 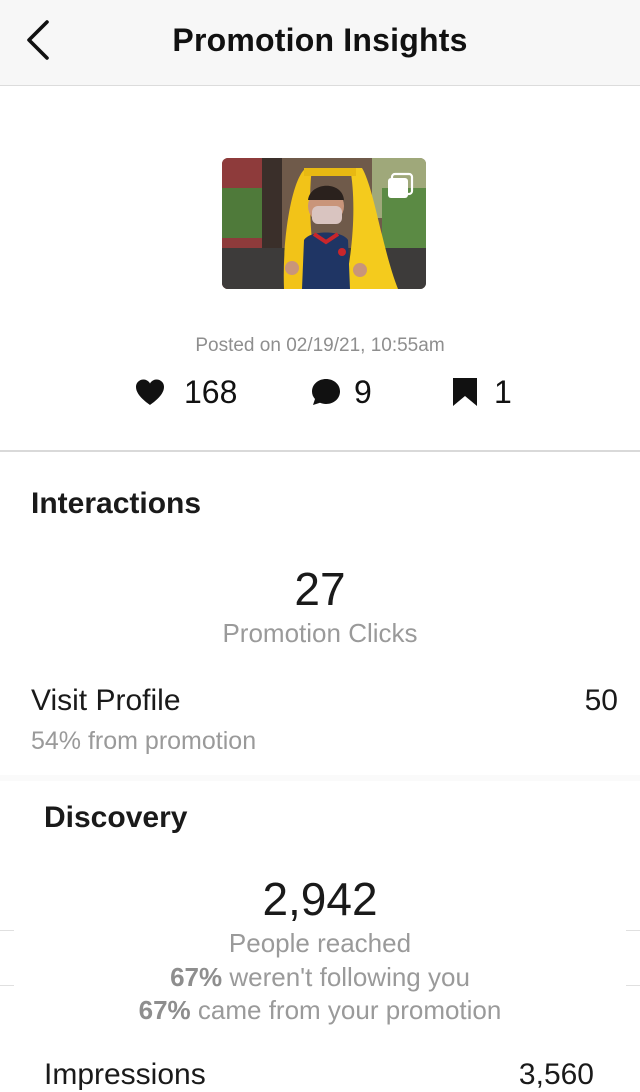 What do you see at coordinates (320, 899) in the screenshot?
I see `people-reached-value: 2,942` at bounding box center [320, 899].